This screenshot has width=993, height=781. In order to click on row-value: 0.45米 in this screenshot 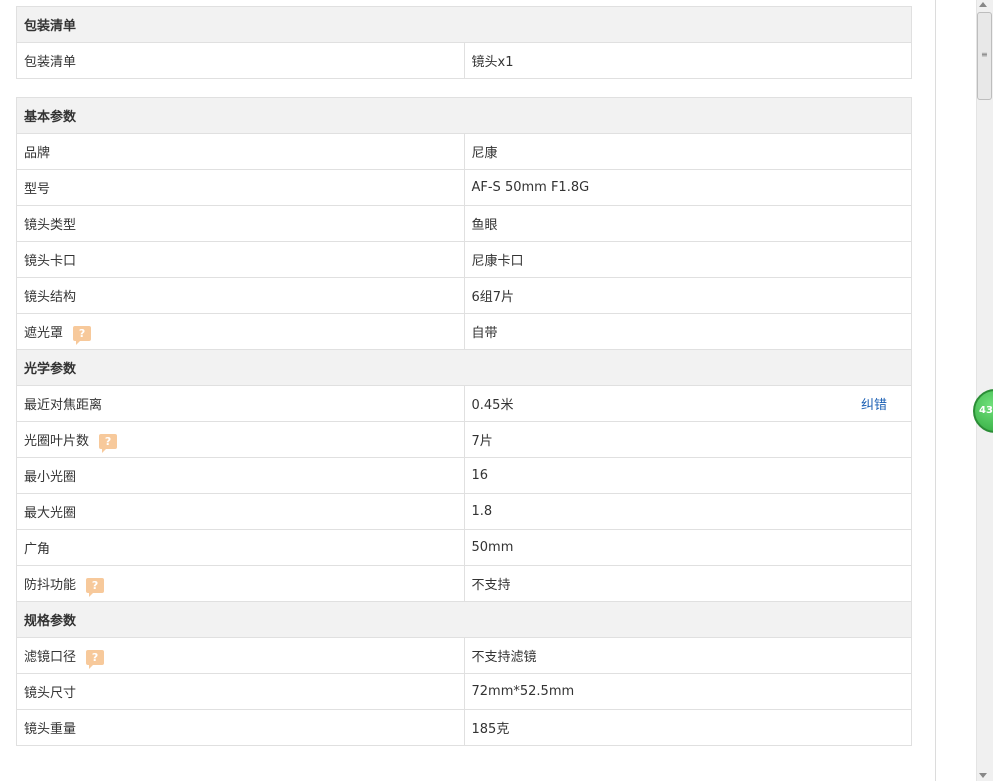, I will do `click(492, 405)`.